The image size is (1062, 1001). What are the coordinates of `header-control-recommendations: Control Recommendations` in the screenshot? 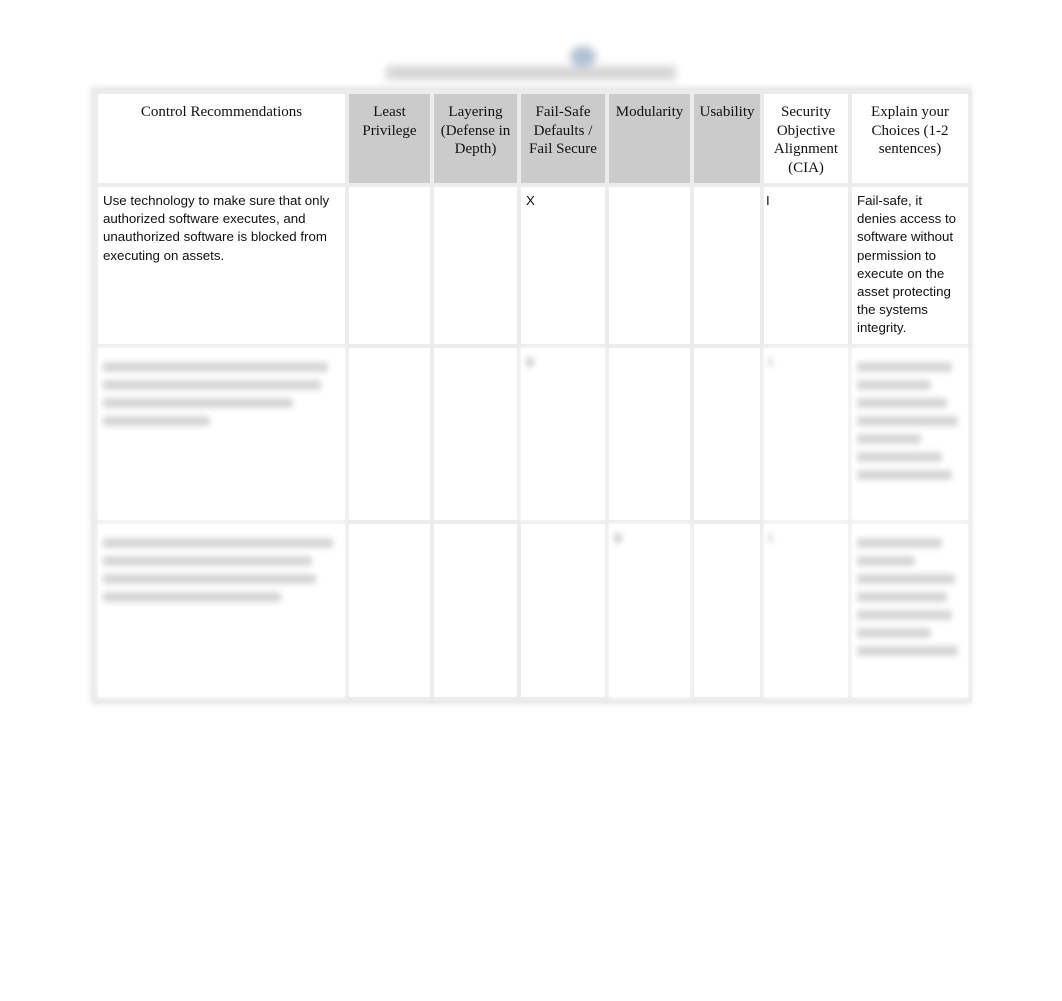 It's located at (221, 138).